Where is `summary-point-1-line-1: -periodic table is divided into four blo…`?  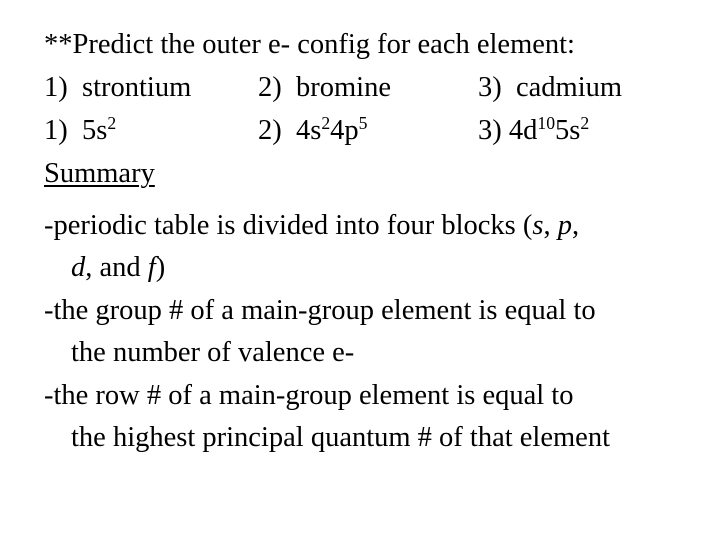 summary-point-1-line-1: -periodic table is divided into four blo… is located at coordinates (312, 225).